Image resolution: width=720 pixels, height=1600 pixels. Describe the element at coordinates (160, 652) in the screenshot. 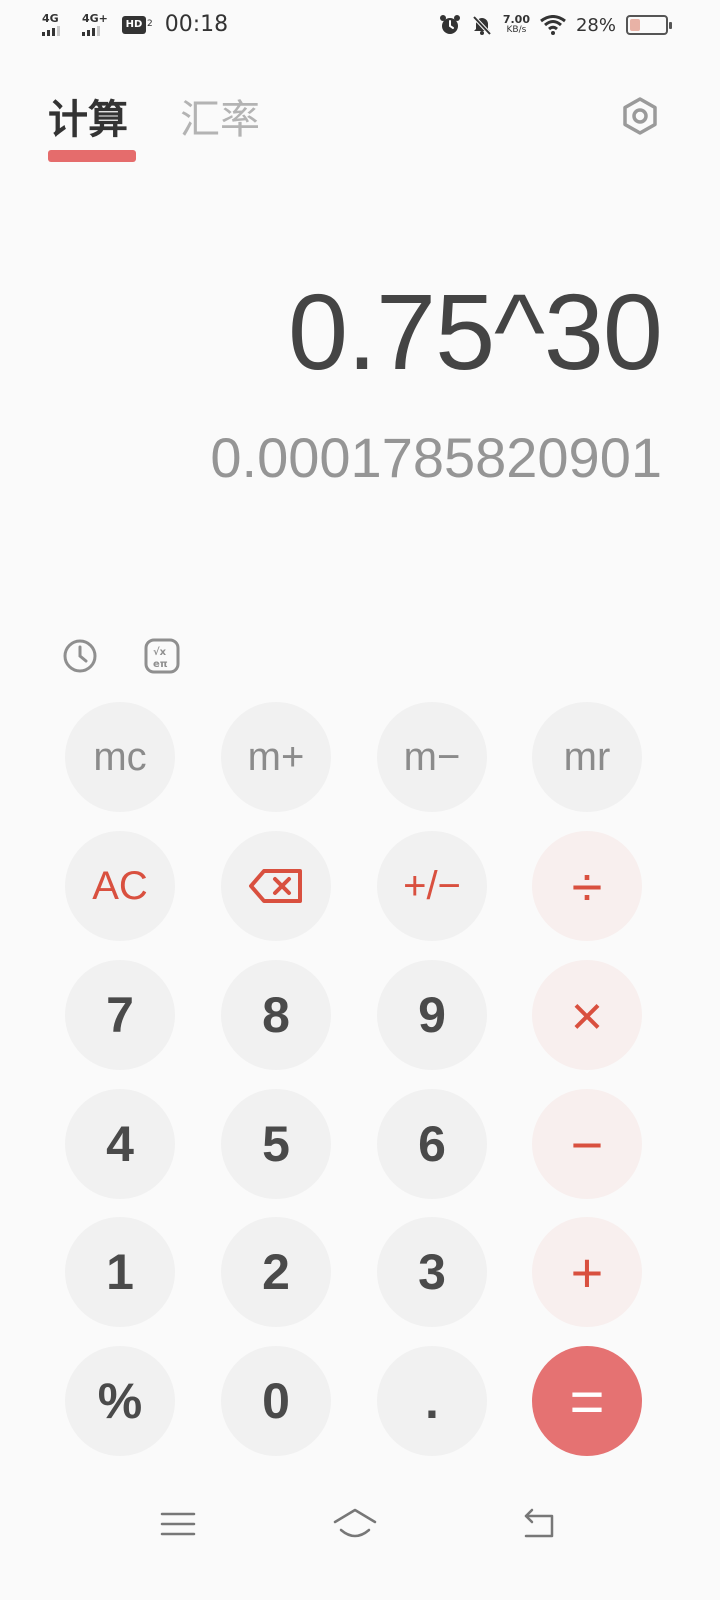

I see `svg-text: √x` at that location.